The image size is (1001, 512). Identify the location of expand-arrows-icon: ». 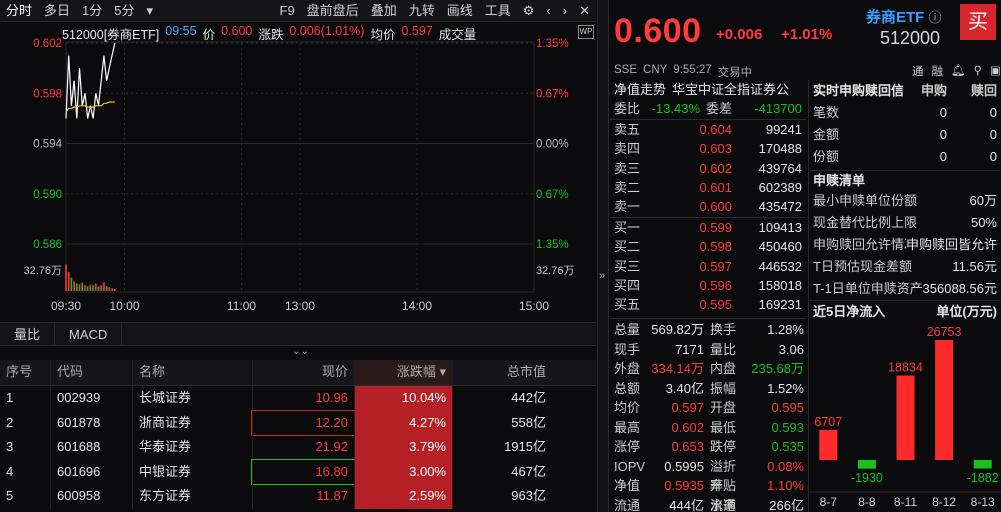
(602, 276).